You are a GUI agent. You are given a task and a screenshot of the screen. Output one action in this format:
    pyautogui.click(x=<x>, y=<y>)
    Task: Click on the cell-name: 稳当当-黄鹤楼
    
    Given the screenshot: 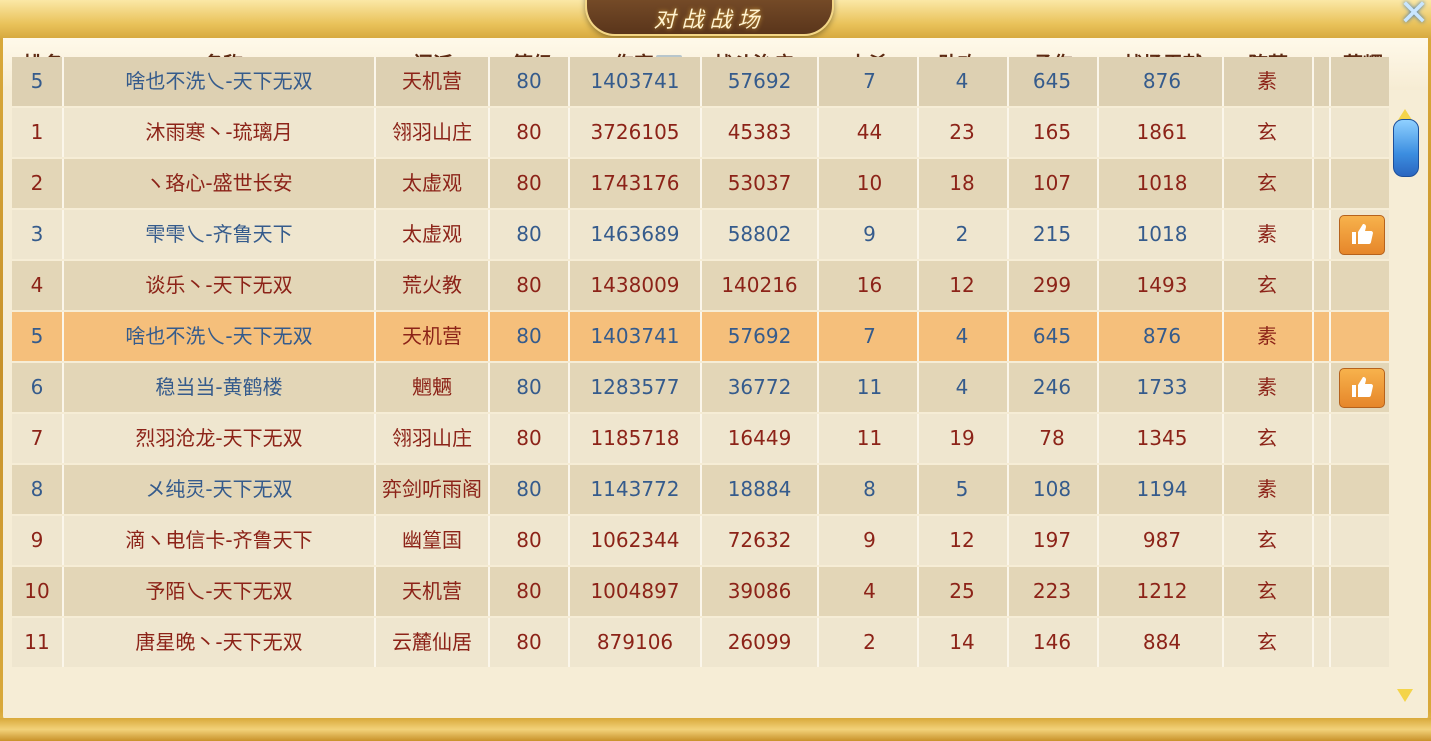 What is the action you would take?
    pyautogui.click(x=219, y=387)
    